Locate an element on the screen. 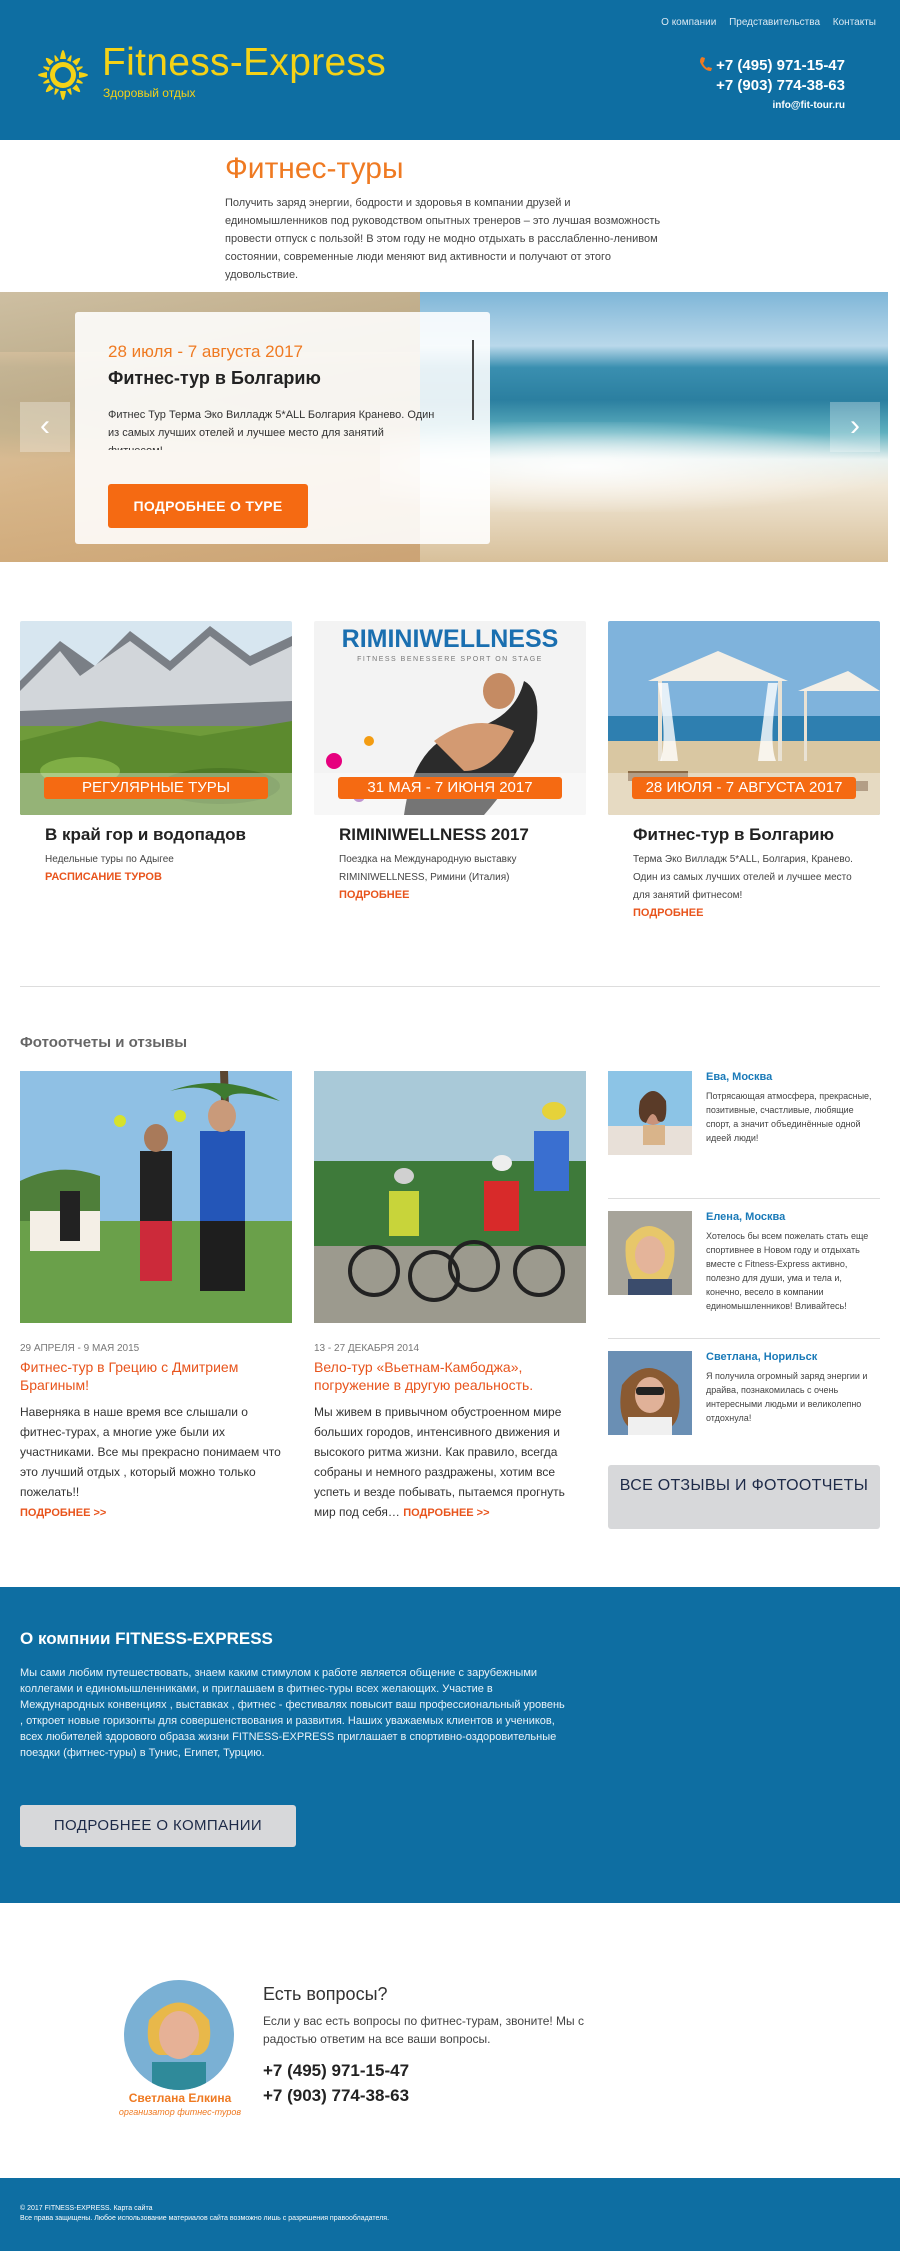  rimini-logo-text: RIMINIWELLNESS is located at coordinates (450, 639).